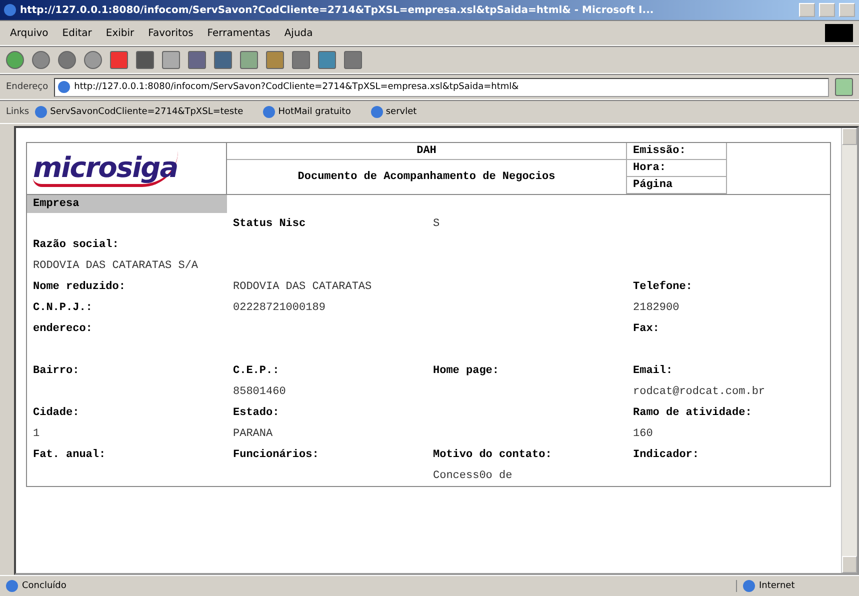 This screenshot has width=859, height=596. I want to click on field-value: 160, so click(643, 434).